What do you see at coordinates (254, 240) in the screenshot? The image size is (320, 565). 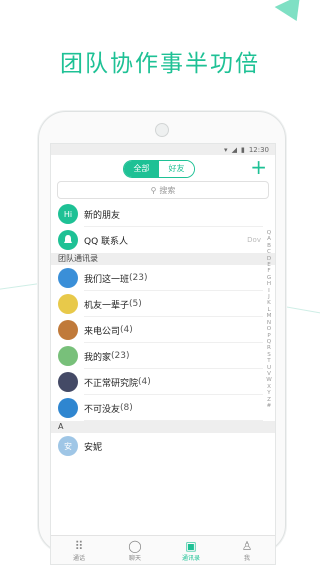 I see `list-item-extra: Dov` at bounding box center [254, 240].